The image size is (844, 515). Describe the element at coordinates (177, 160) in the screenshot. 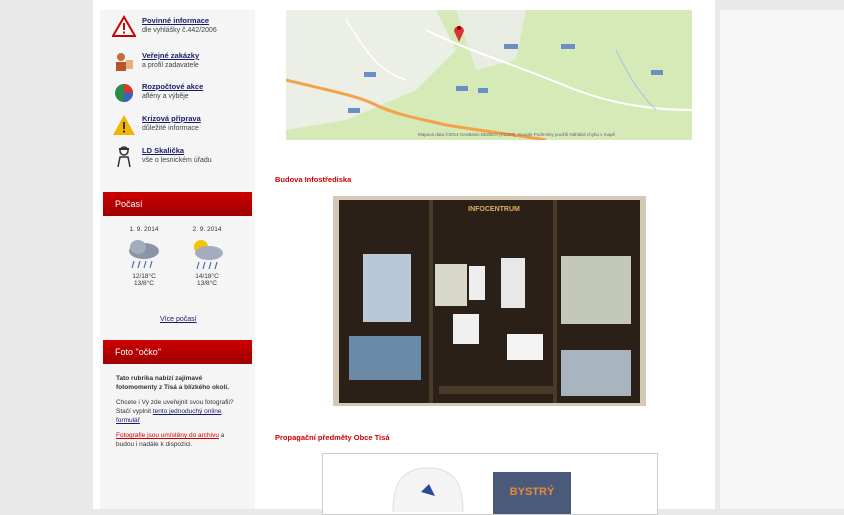

I see `sidebar-link-subtitle: vše o lesnickém úřadu` at that location.